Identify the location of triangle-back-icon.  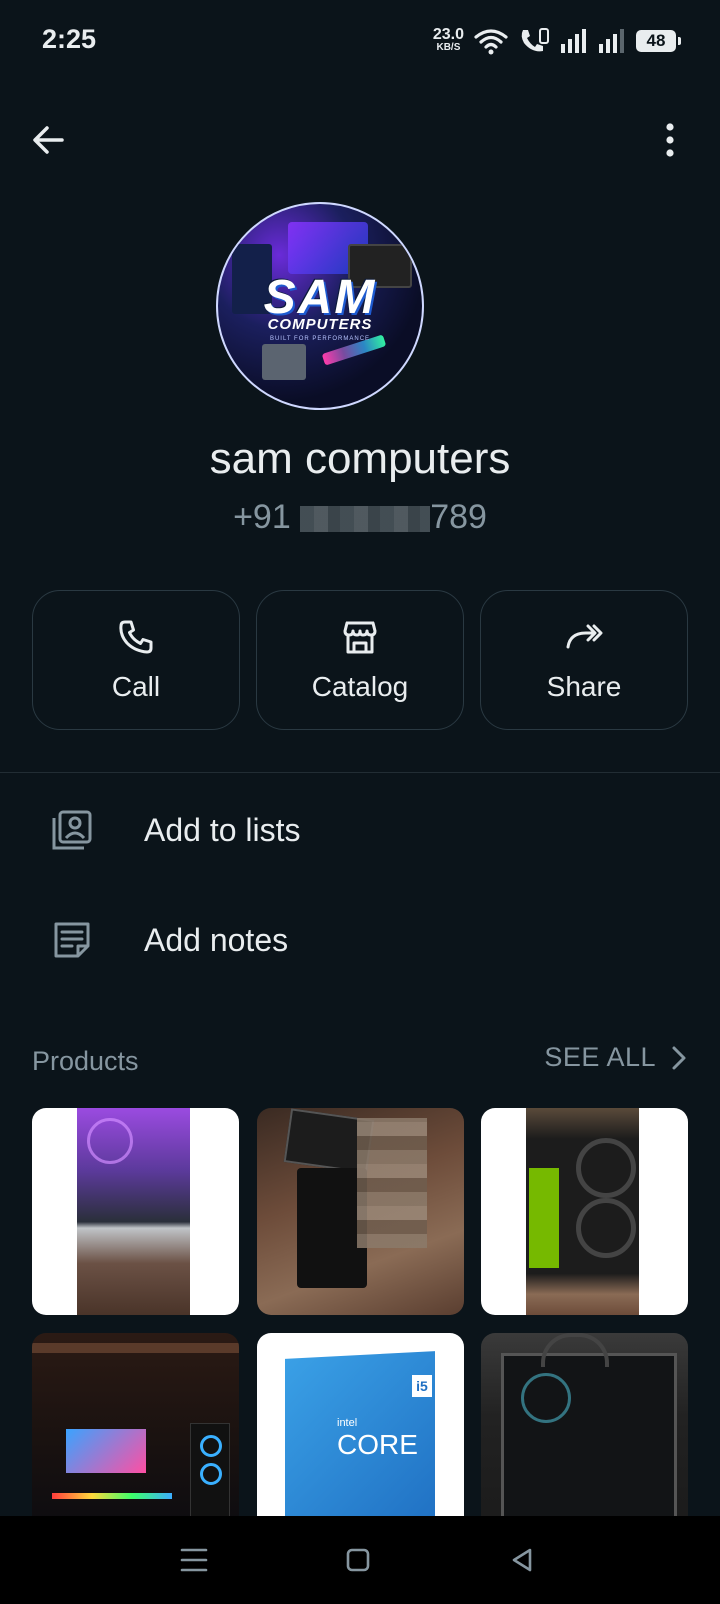
(522, 1560).